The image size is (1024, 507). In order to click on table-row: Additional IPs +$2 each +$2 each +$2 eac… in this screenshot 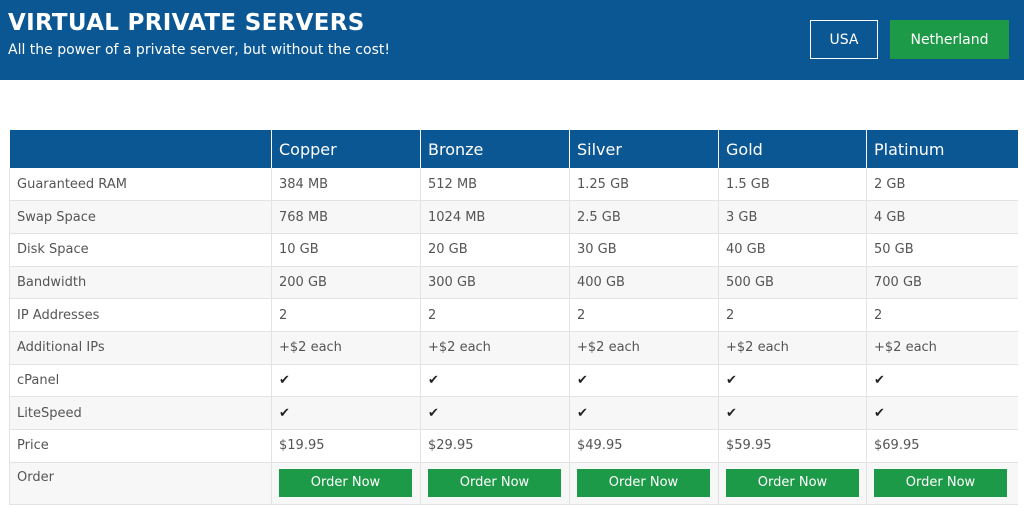, I will do `click(513, 348)`.